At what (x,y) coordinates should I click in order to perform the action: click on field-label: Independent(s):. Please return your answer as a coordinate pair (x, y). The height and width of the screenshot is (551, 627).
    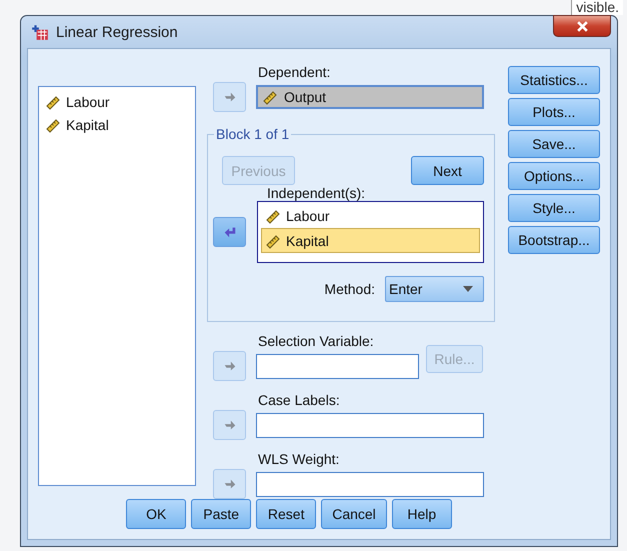
    Looking at the image, I should click on (316, 193).